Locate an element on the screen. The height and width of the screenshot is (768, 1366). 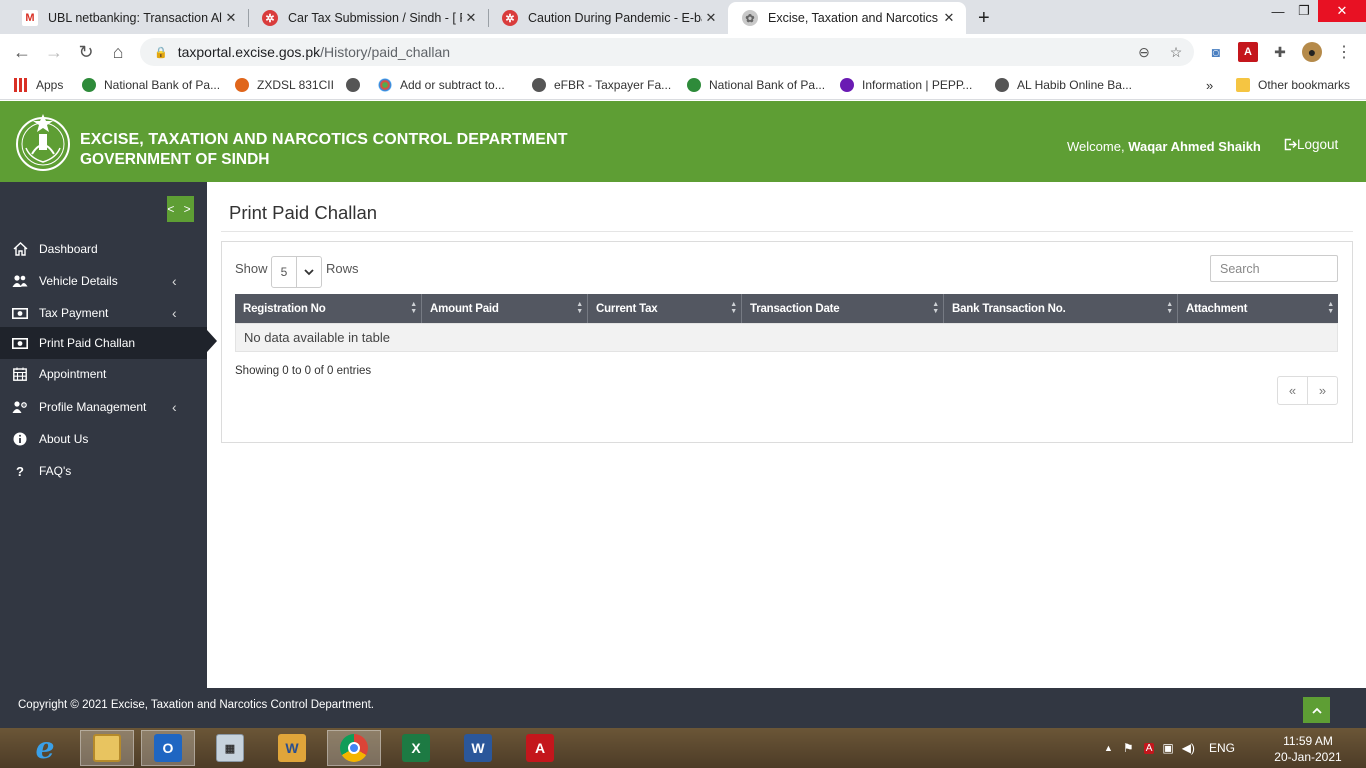
language-indicator: ENG is located at coordinates (1222, 748).